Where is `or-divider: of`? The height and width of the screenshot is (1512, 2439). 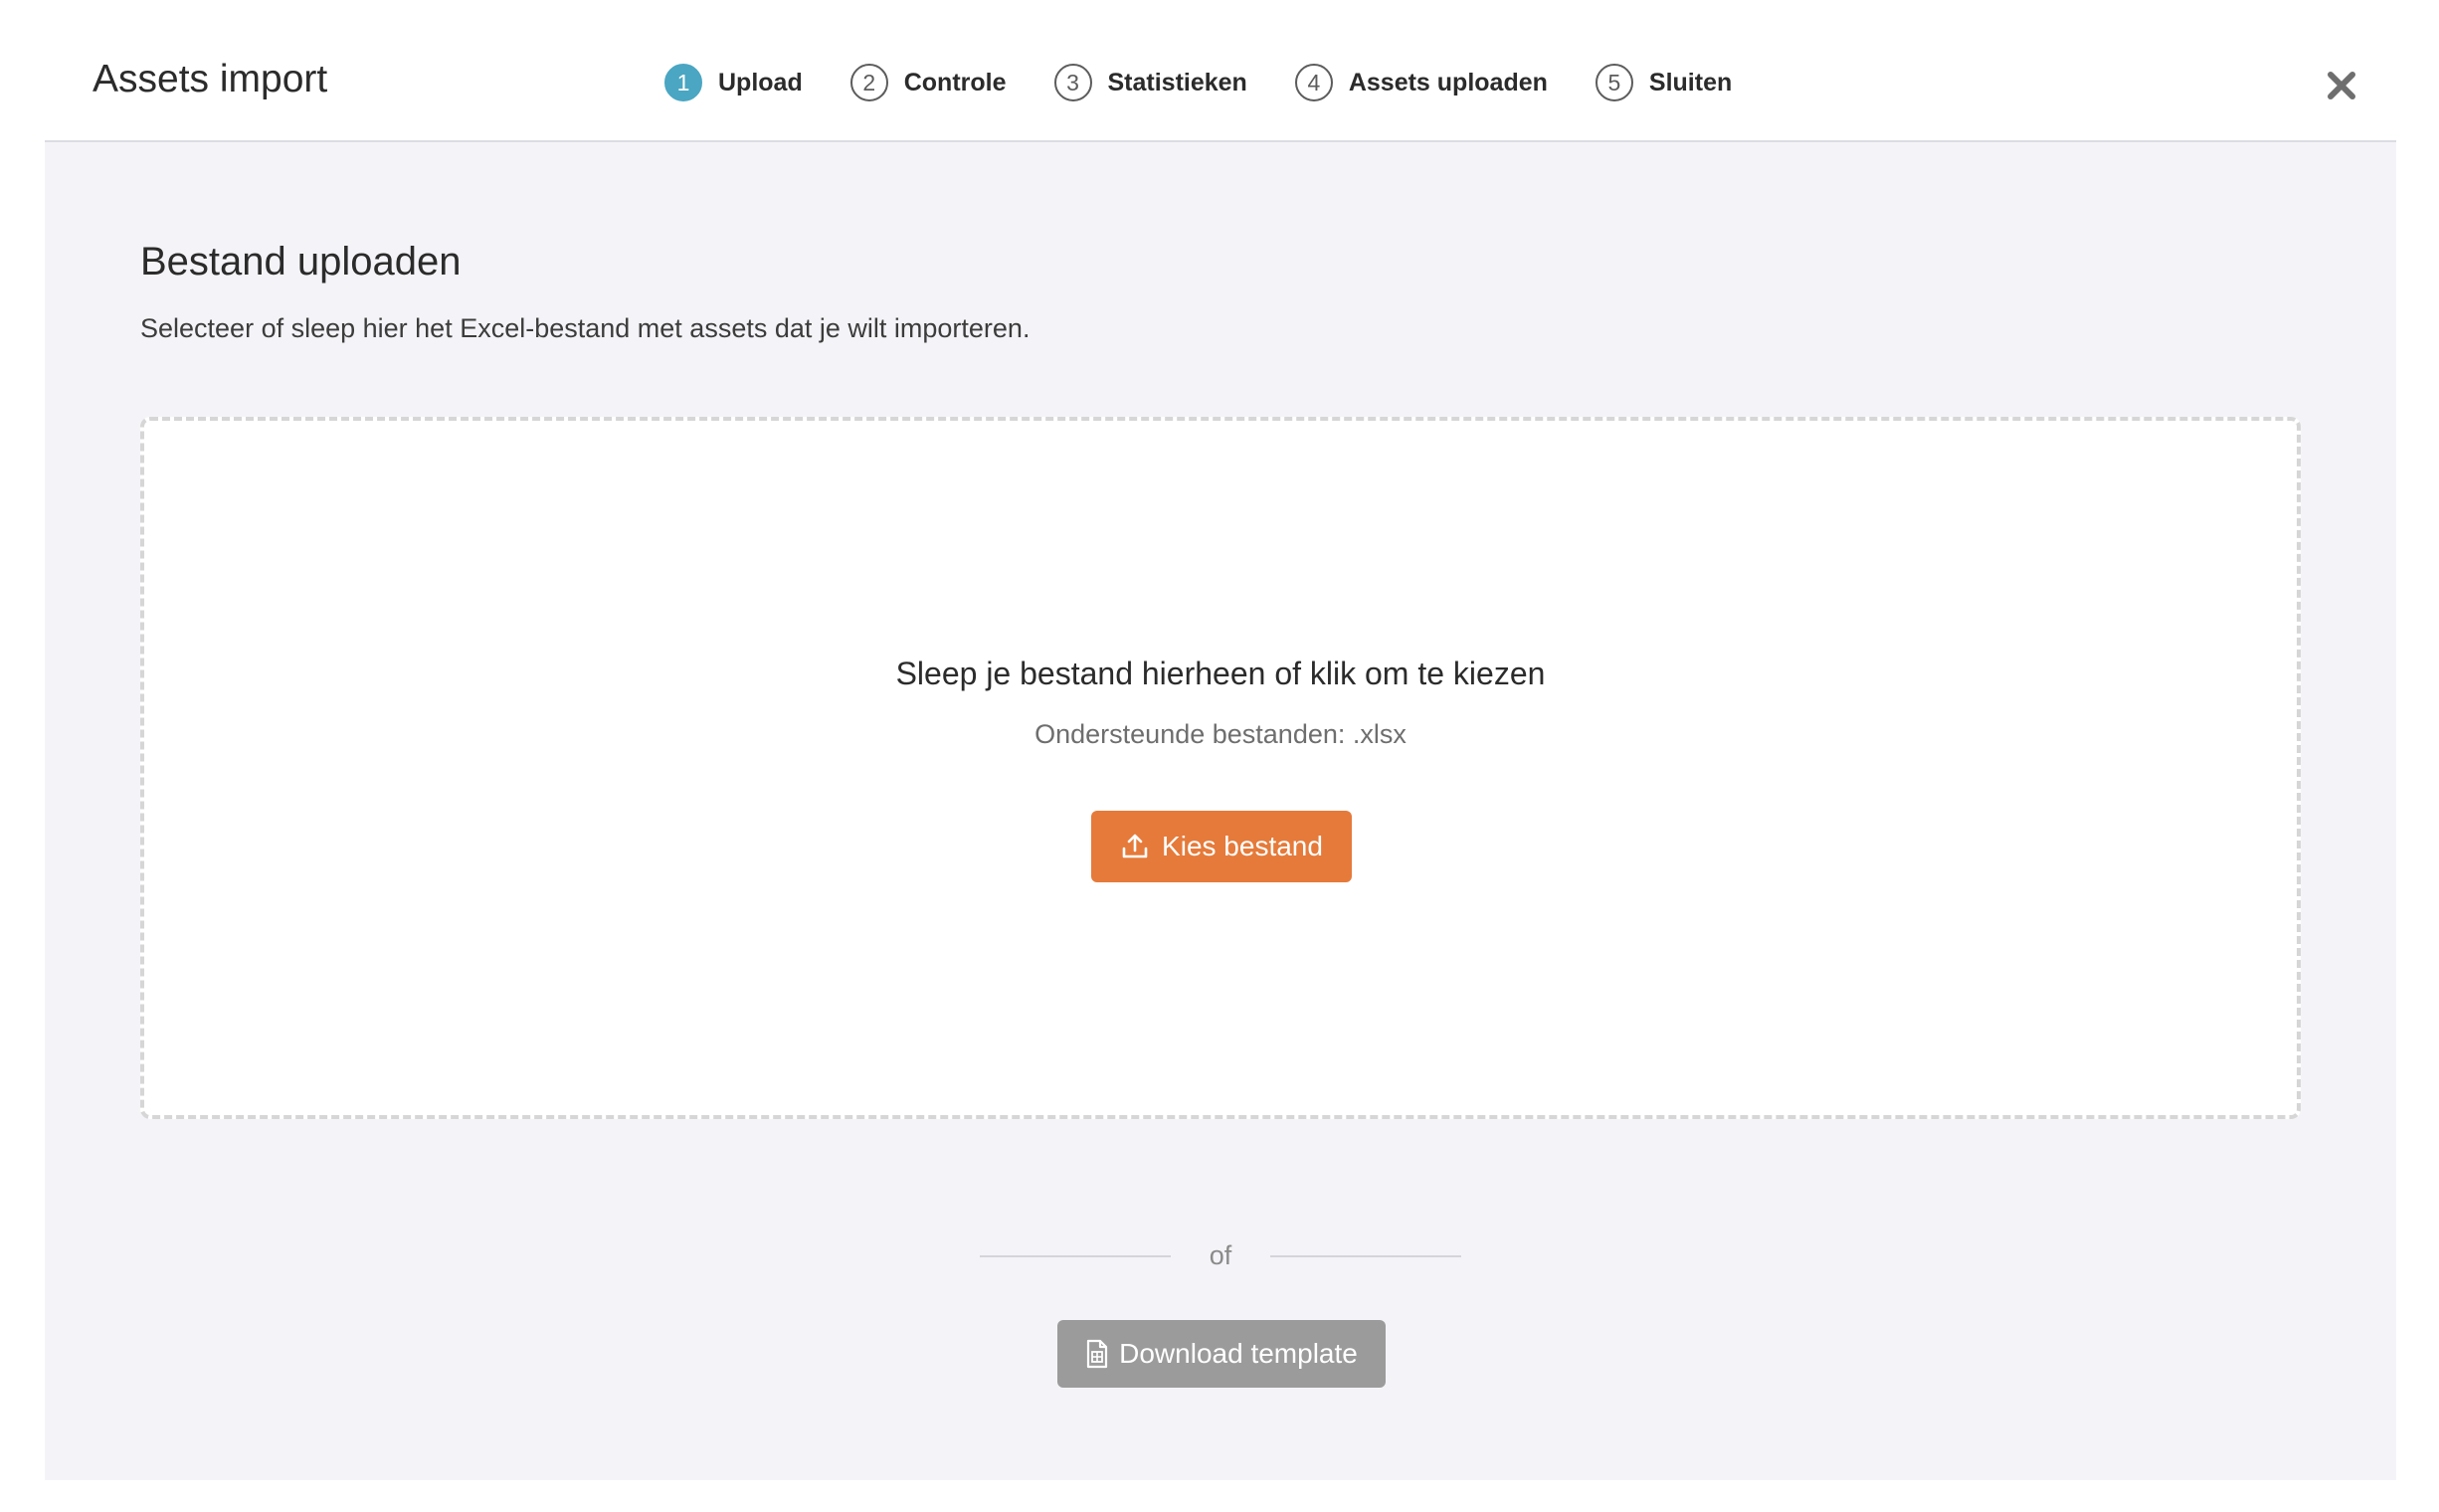 or-divider: of is located at coordinates (1220, 1256).